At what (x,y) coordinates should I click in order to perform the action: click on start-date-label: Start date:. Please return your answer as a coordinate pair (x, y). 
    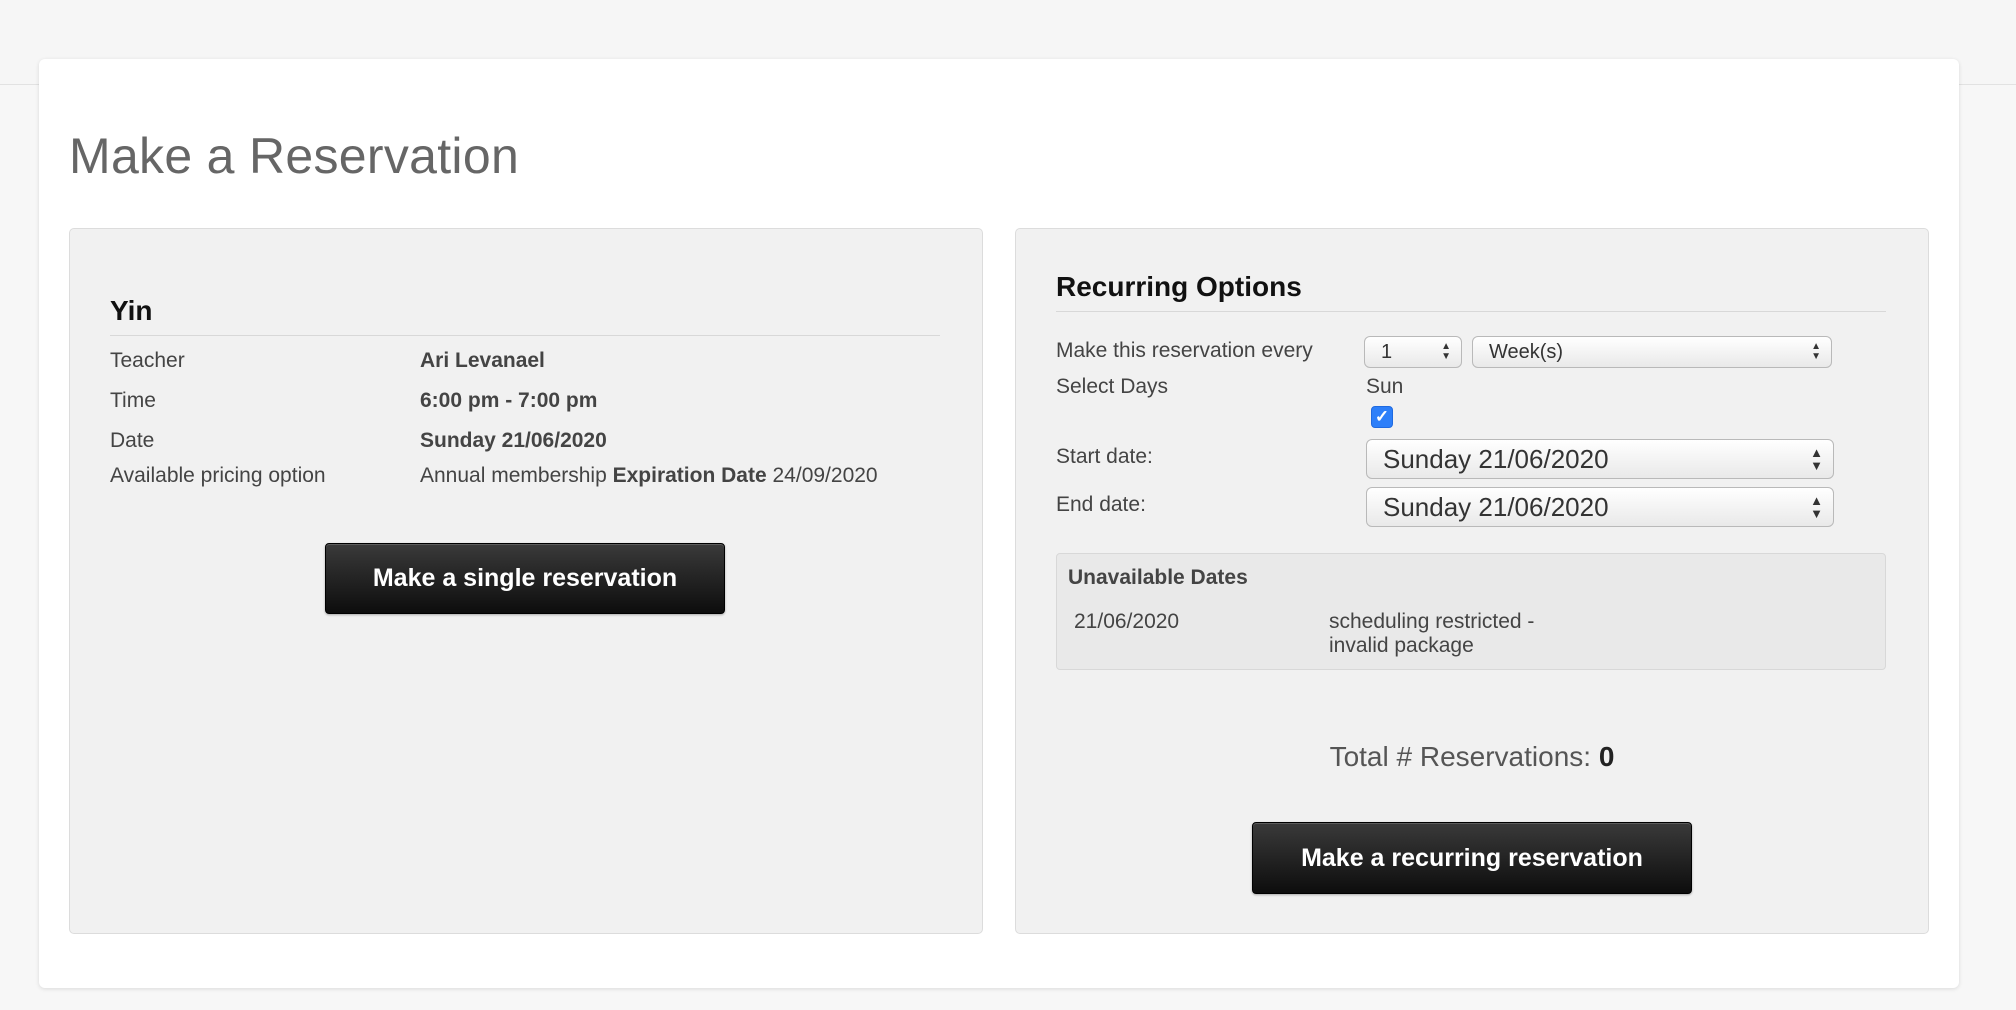
    Looking at the image, I should click on (1104, 456).